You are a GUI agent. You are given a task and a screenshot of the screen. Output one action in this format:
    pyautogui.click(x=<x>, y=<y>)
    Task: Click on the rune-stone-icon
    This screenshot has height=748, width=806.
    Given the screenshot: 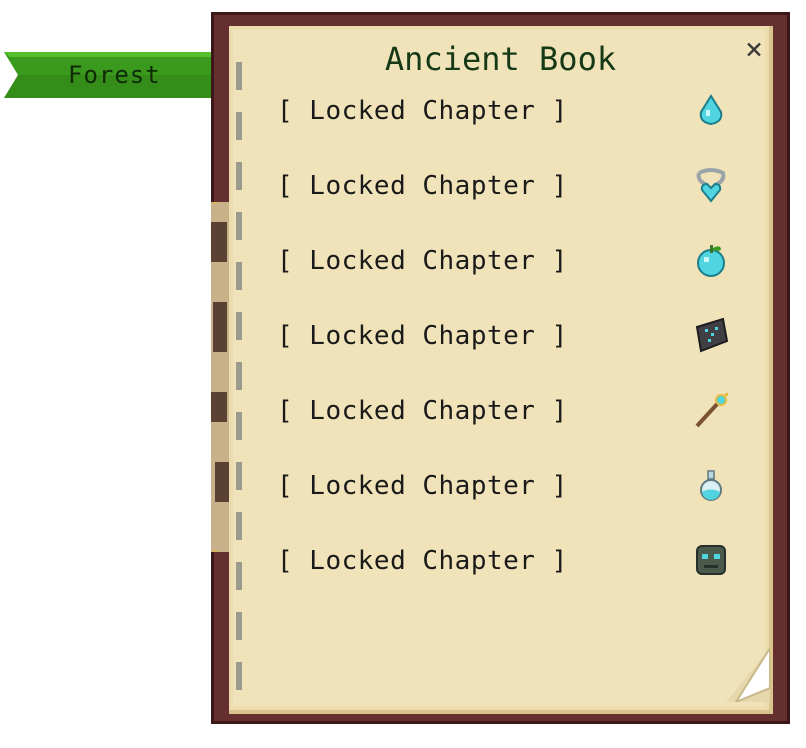 What is the action you would take?
    pyautogui.click(x=712, y=335)
    